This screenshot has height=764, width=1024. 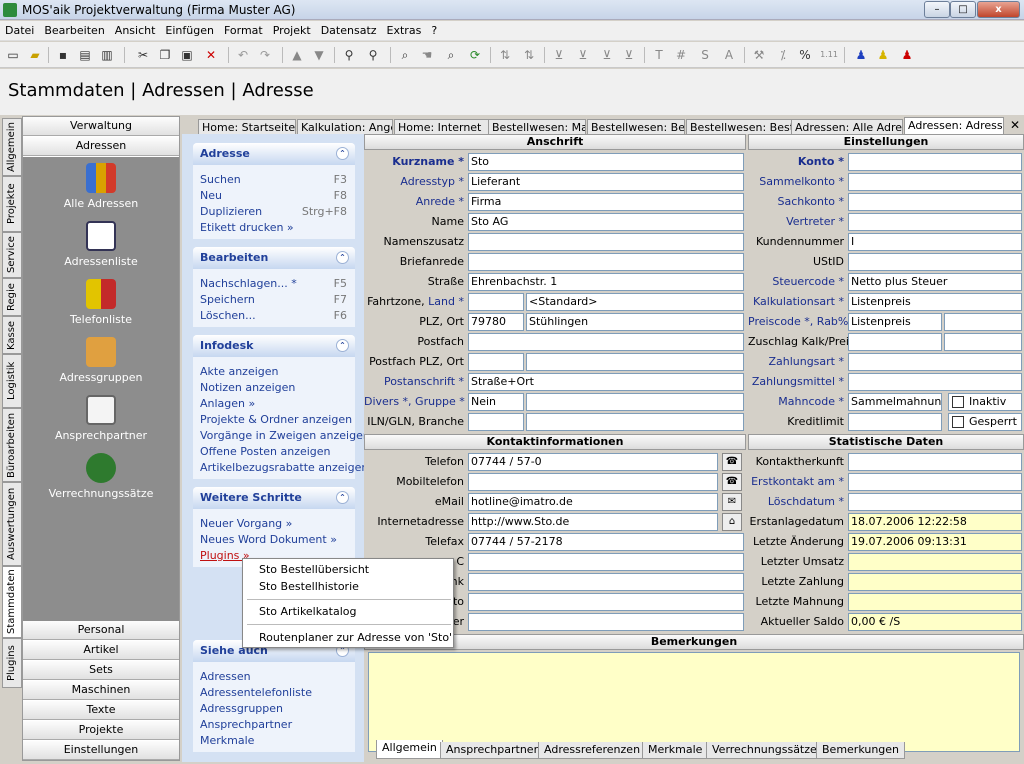 What do you see at coordinates (274, 740) in the screenshot?
I see `task-siehe-merkmale: Merkmale` at bounding box center [274, 740].